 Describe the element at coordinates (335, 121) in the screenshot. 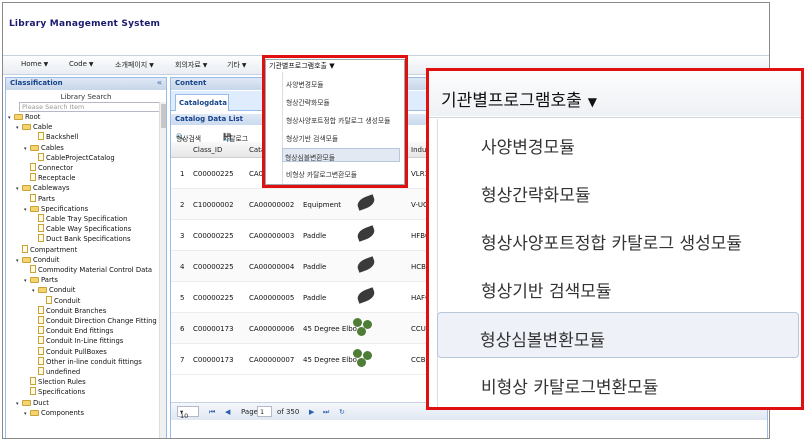

I see `highlight-box-small` at that location.